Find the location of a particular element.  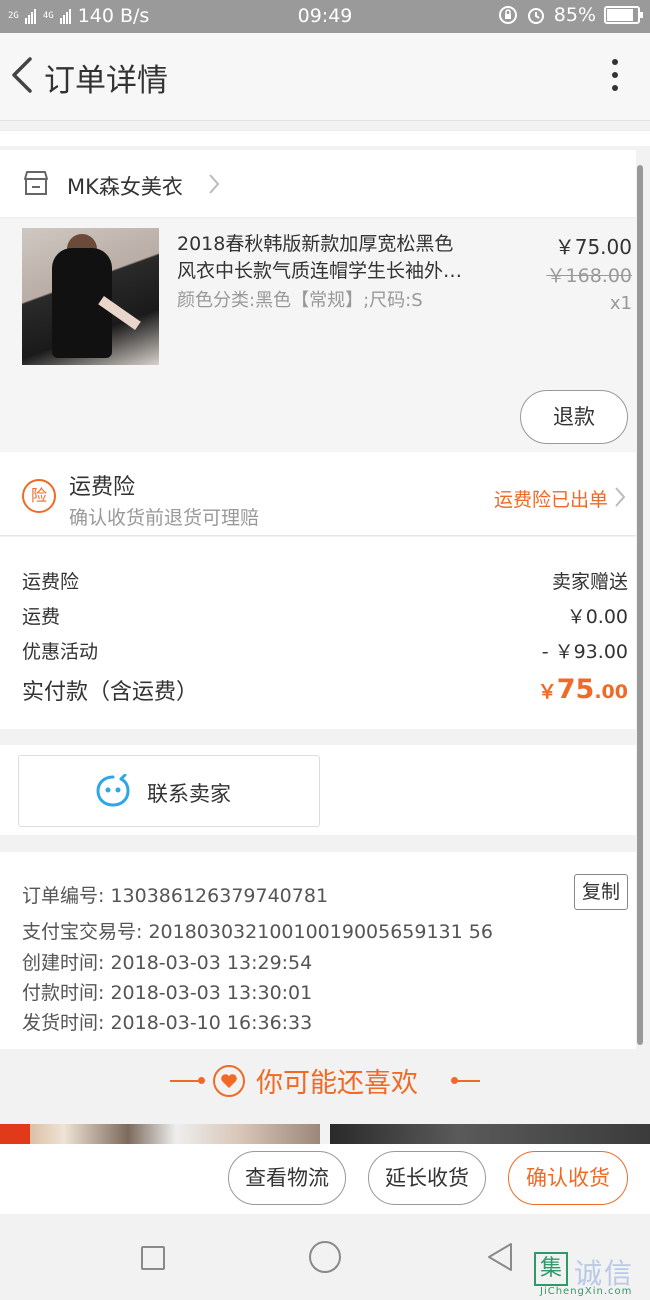

watermark-url: JiChengXin.com is located at coordinates (586, 1291).